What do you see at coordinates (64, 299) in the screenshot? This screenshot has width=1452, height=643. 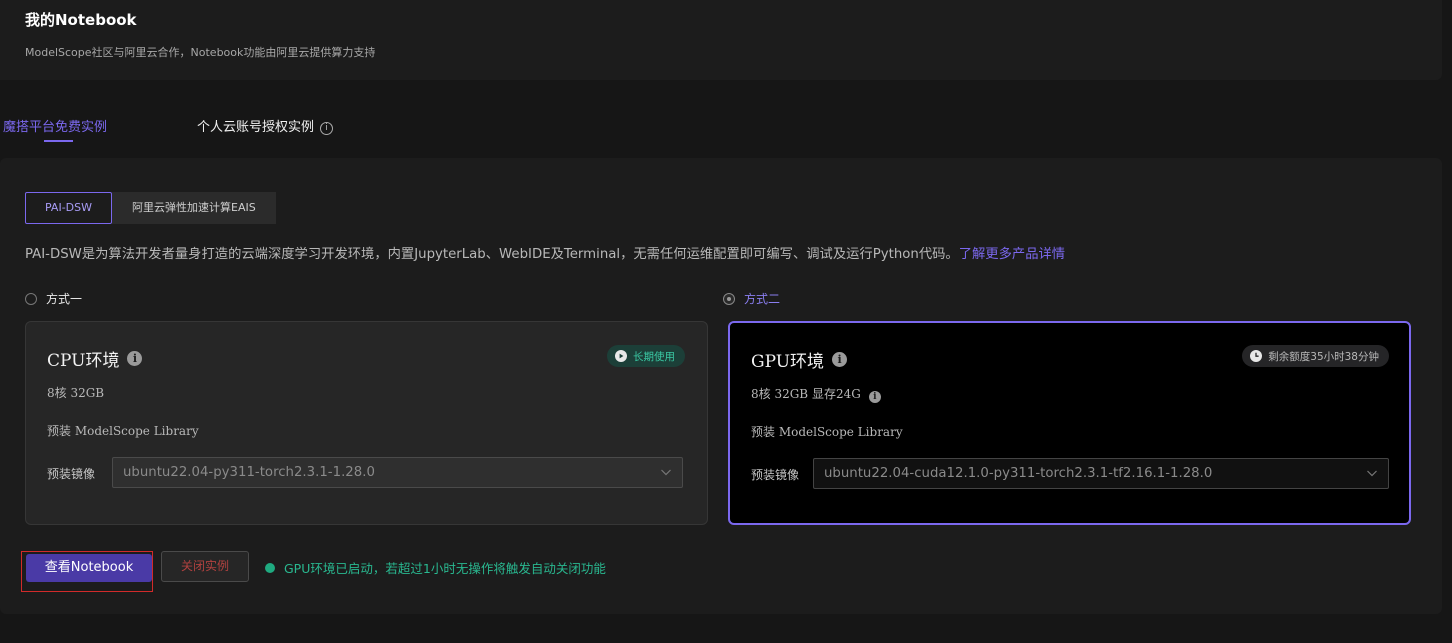 I see `option-1-label: 方式一` at bounding box center [64, 299].